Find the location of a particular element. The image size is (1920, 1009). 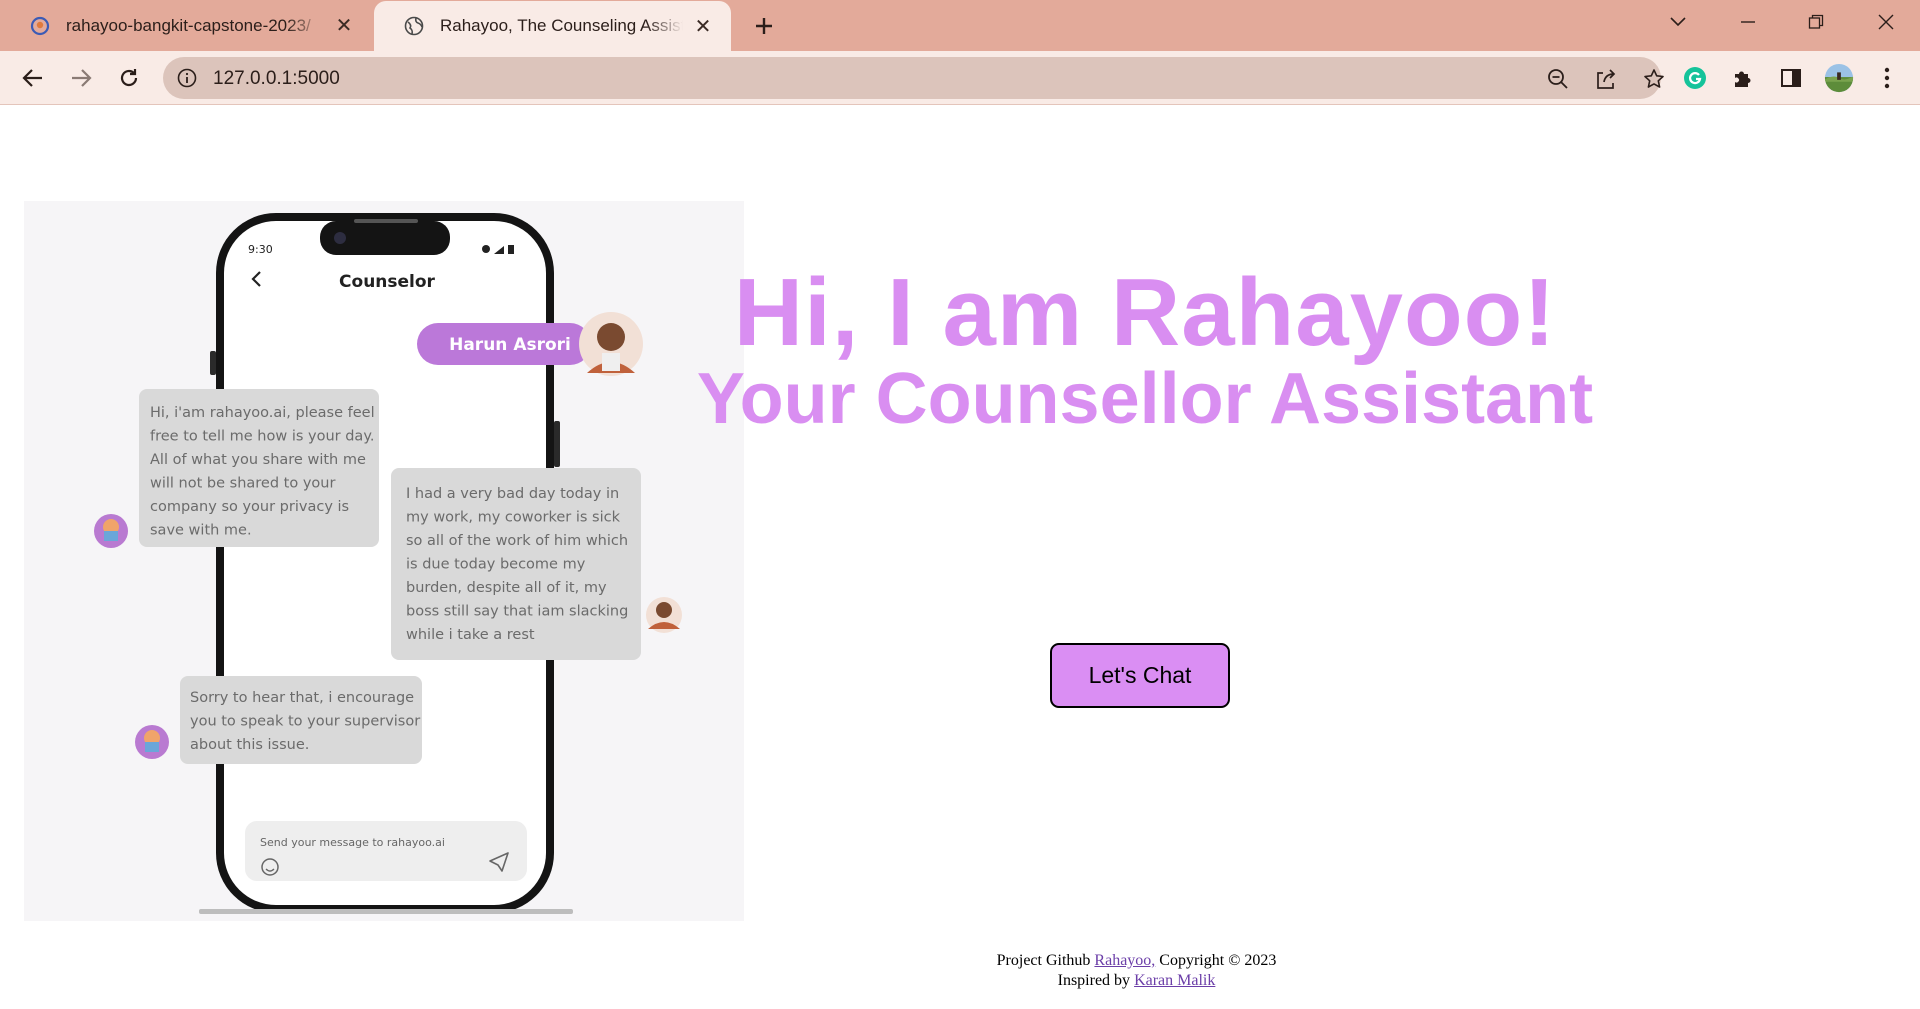

tab-search-button is located at coordinates (1678, 22).